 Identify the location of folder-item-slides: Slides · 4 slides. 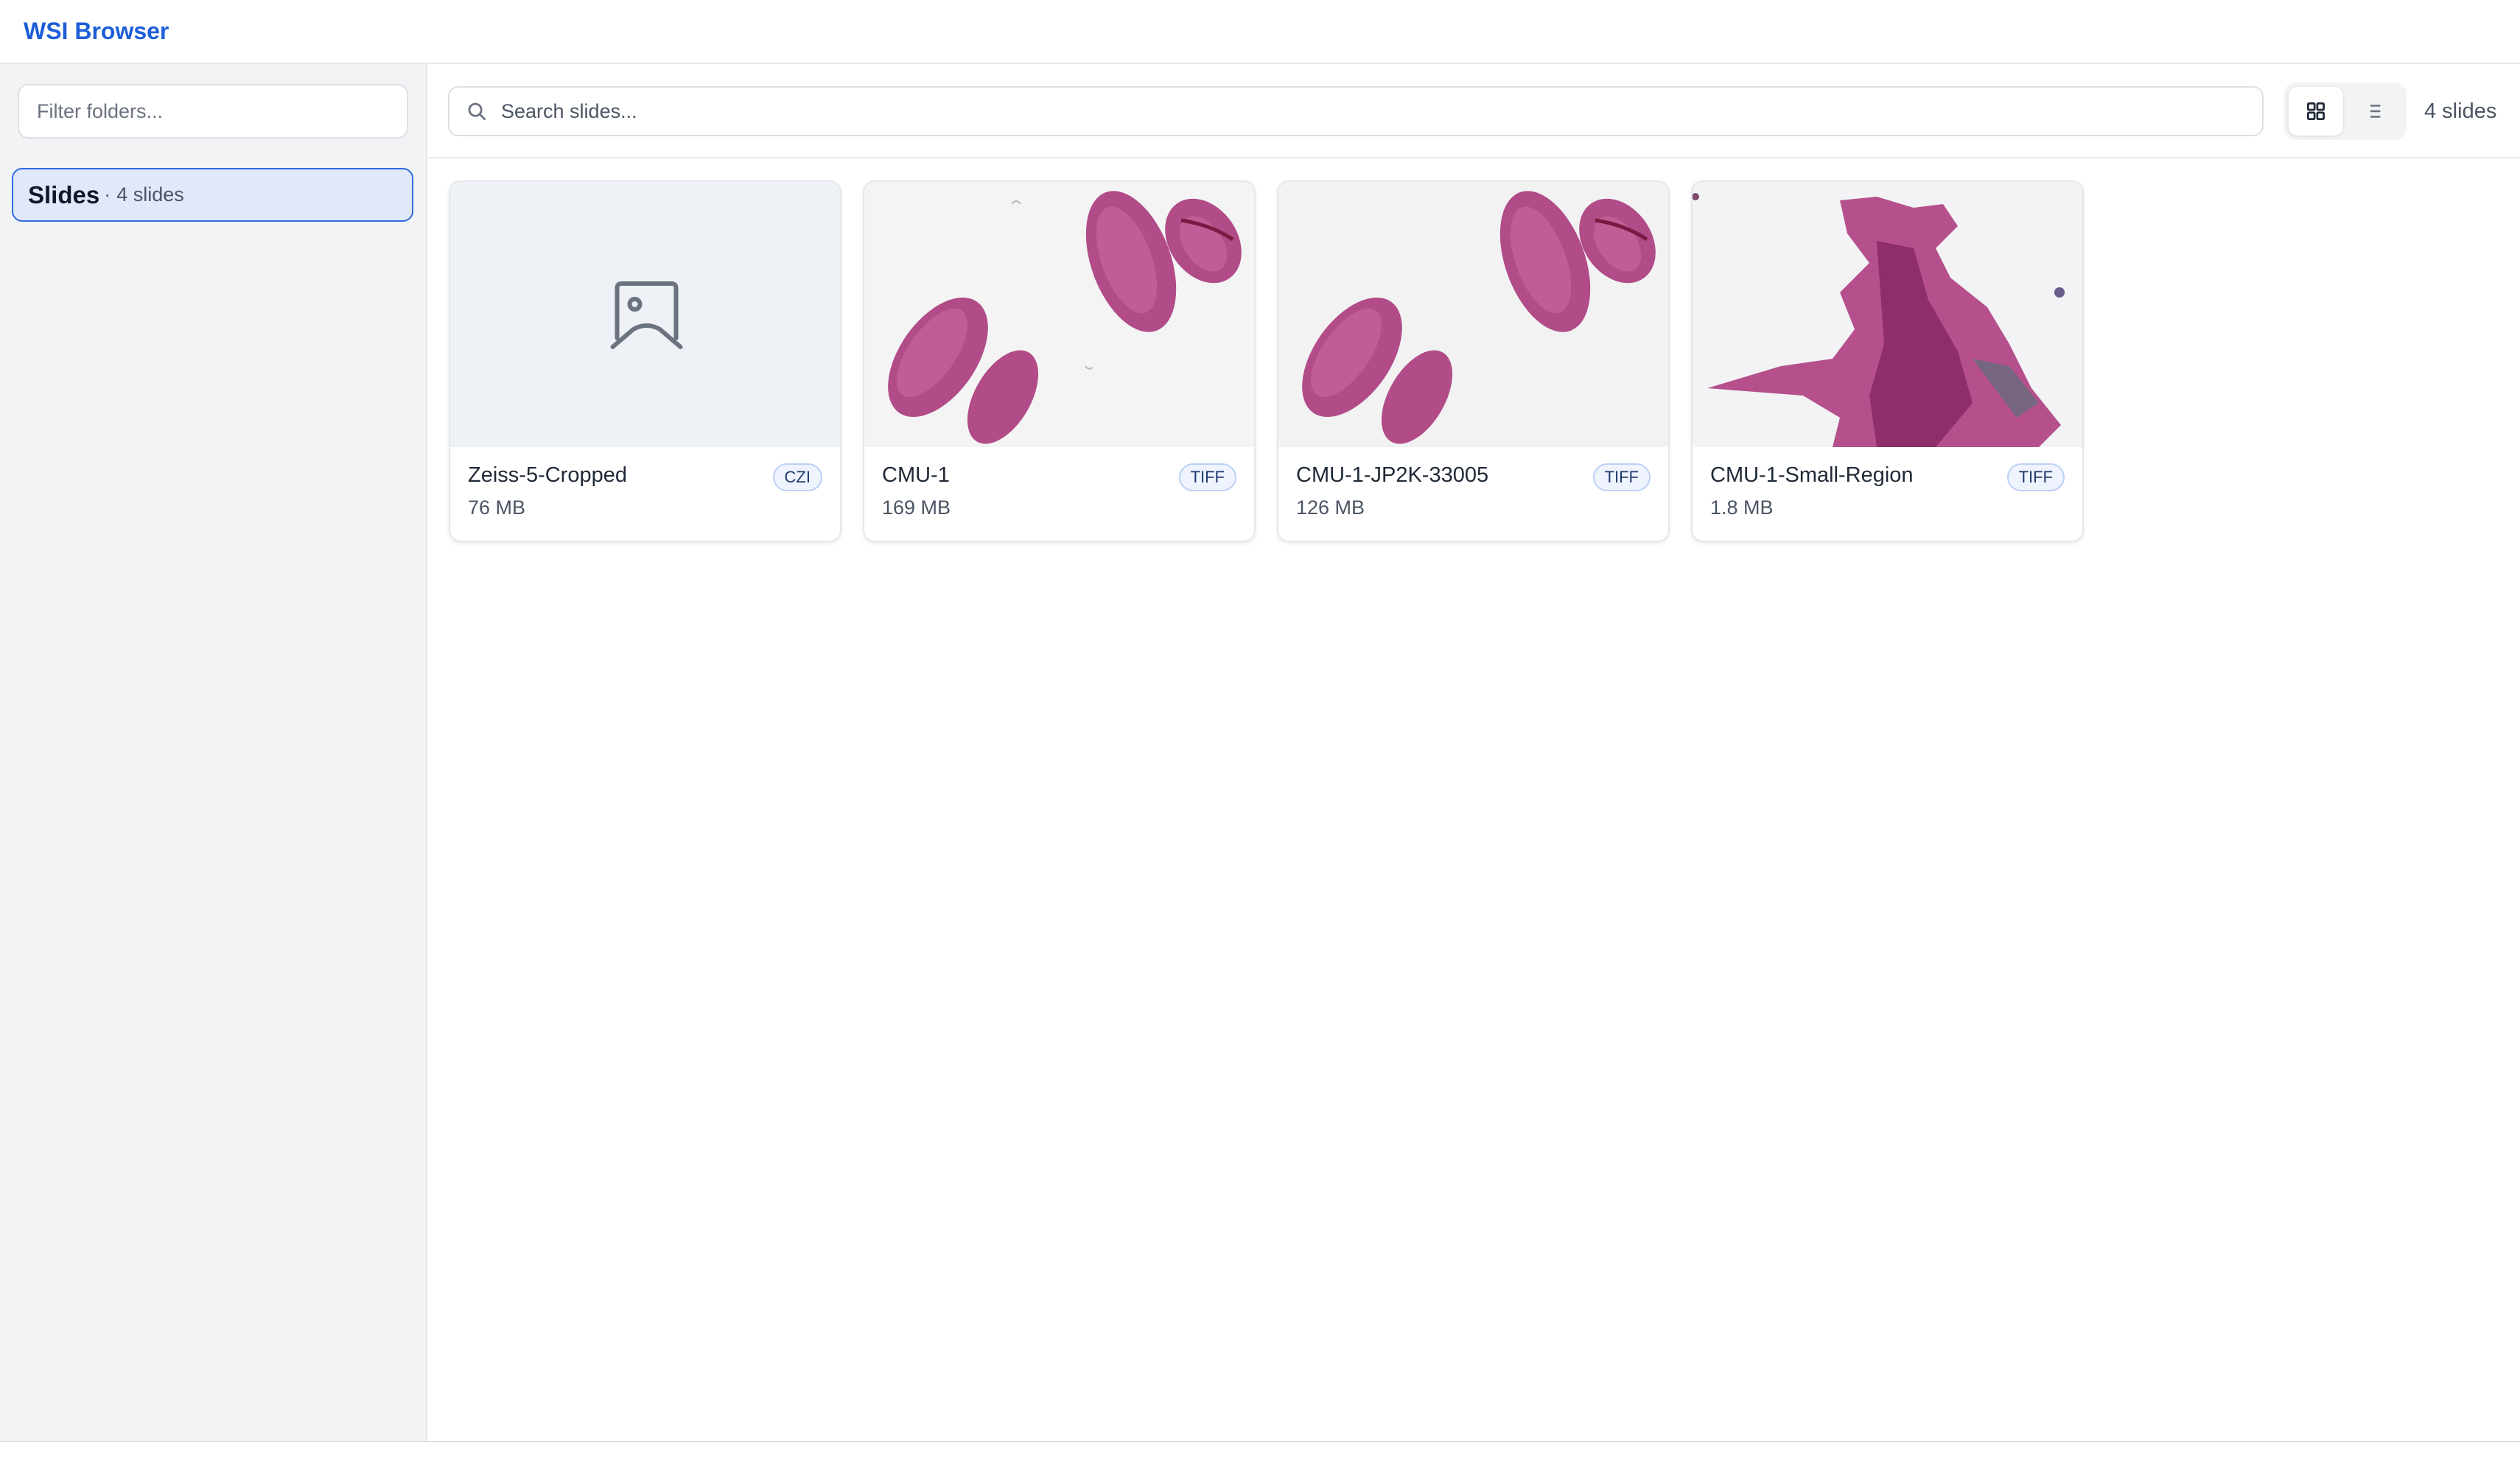
(212, 195).